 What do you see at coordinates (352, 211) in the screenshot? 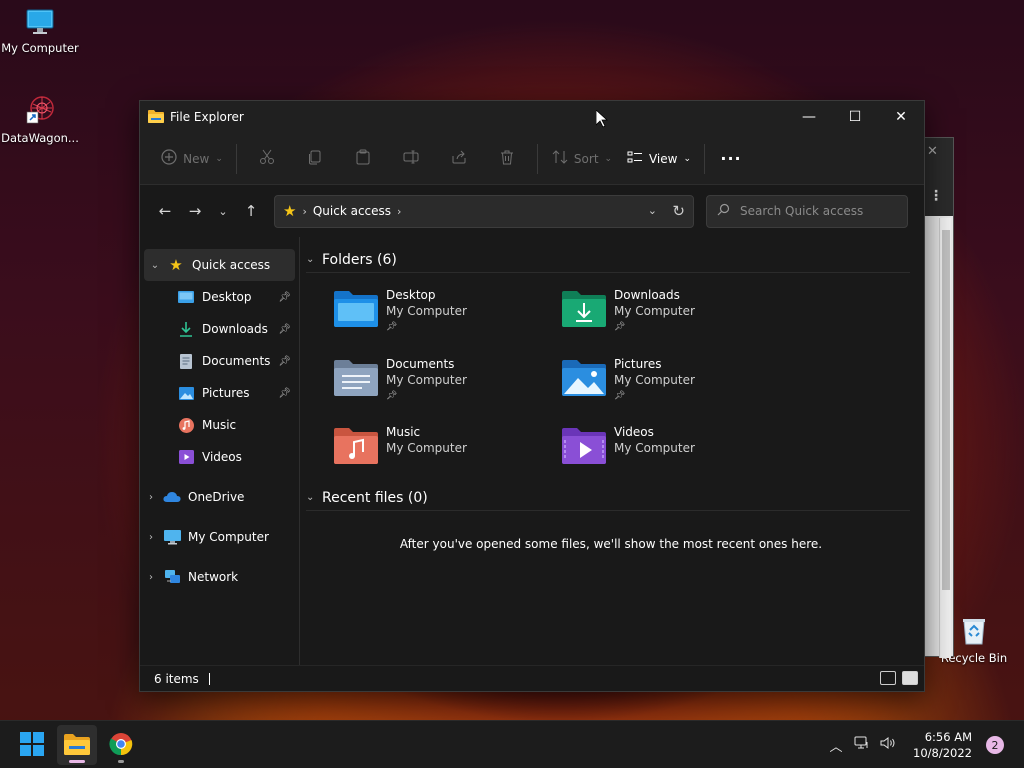
I see `breadcrumb-quick-access: Quick access` at bounding box center [352, 211].